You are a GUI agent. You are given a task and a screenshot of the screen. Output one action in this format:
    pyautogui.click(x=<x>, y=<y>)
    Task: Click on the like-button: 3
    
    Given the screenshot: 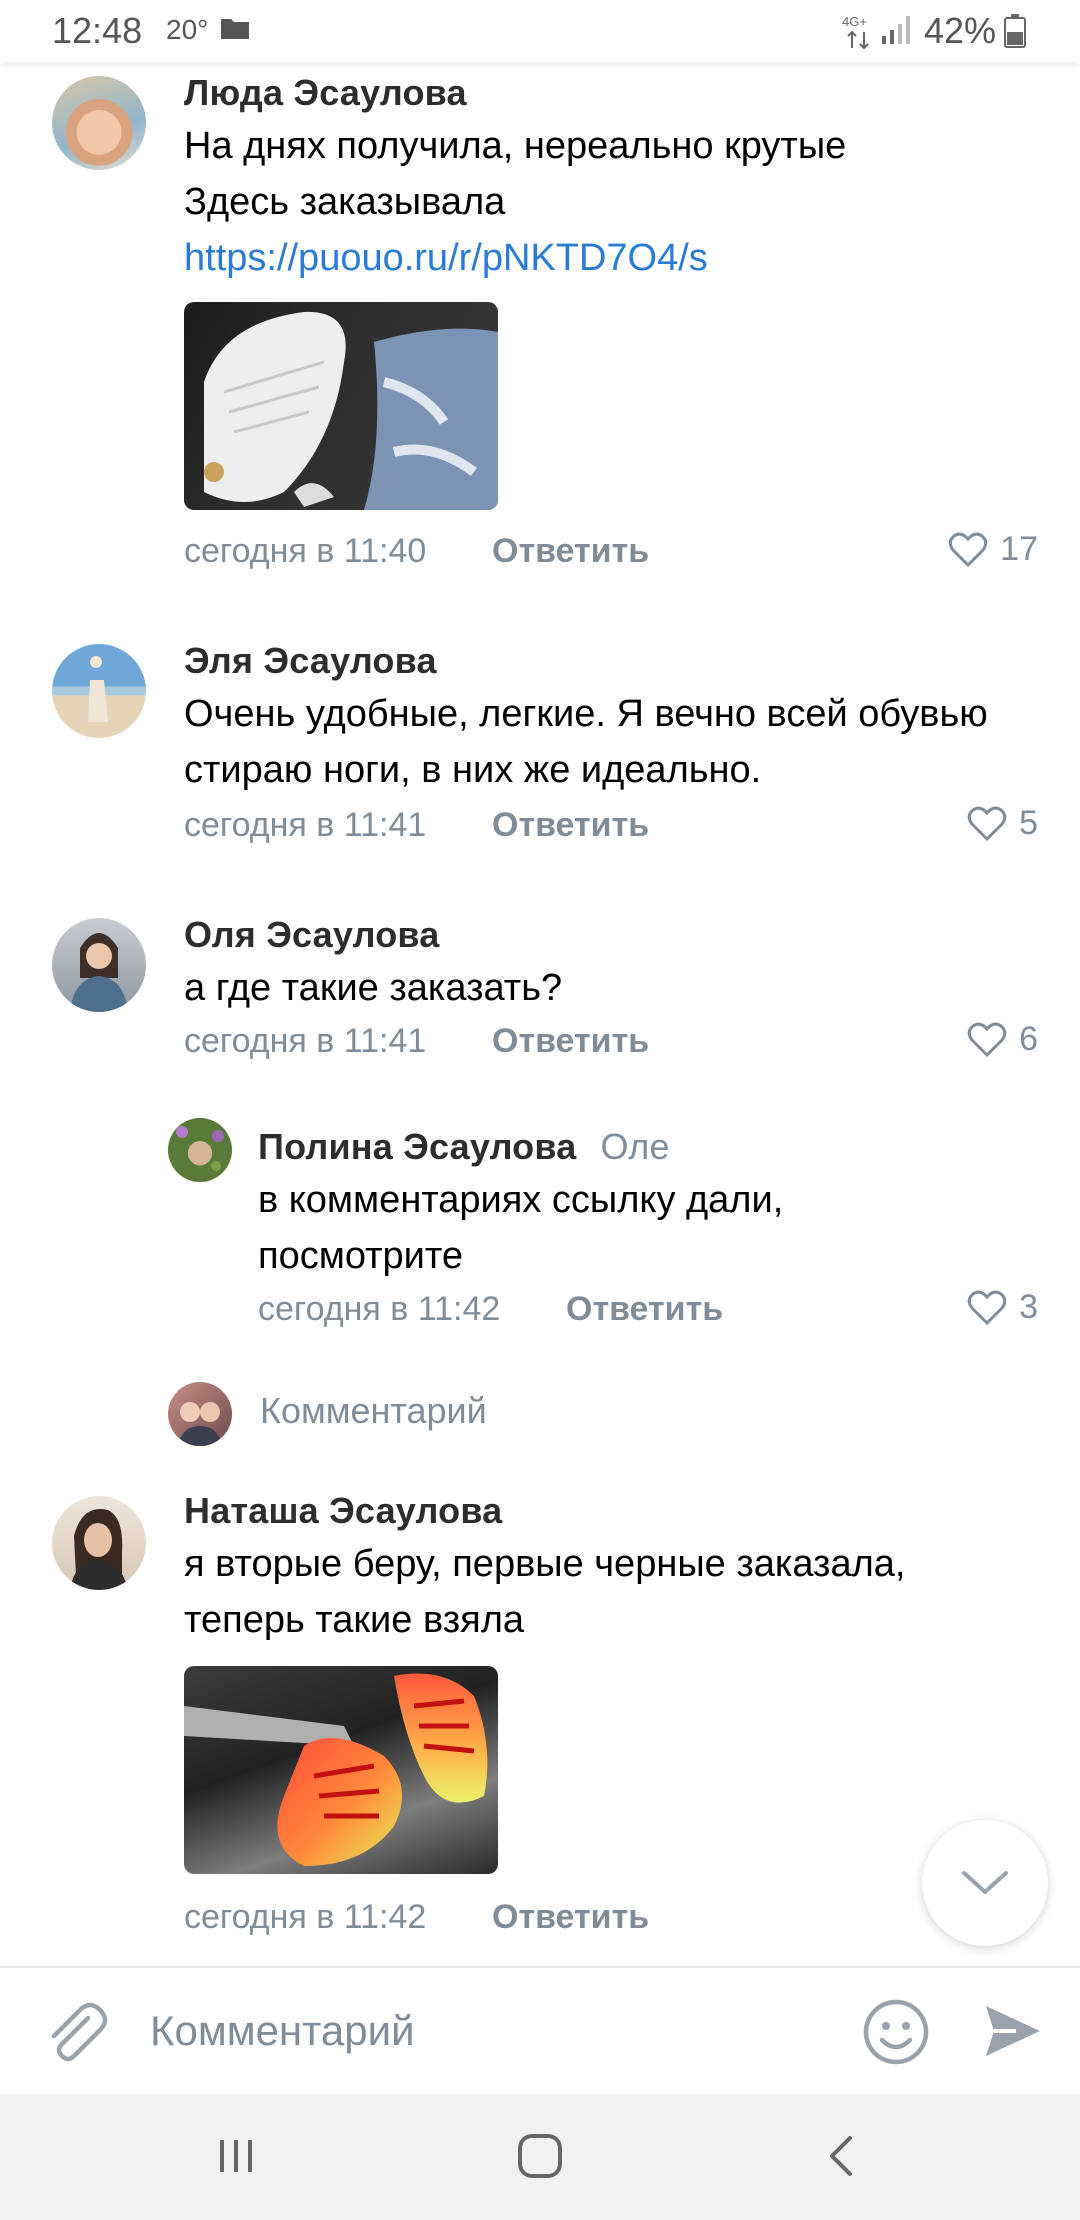 What is the action you would take?
    pyautogui.click(x=1002, y=1307)
    